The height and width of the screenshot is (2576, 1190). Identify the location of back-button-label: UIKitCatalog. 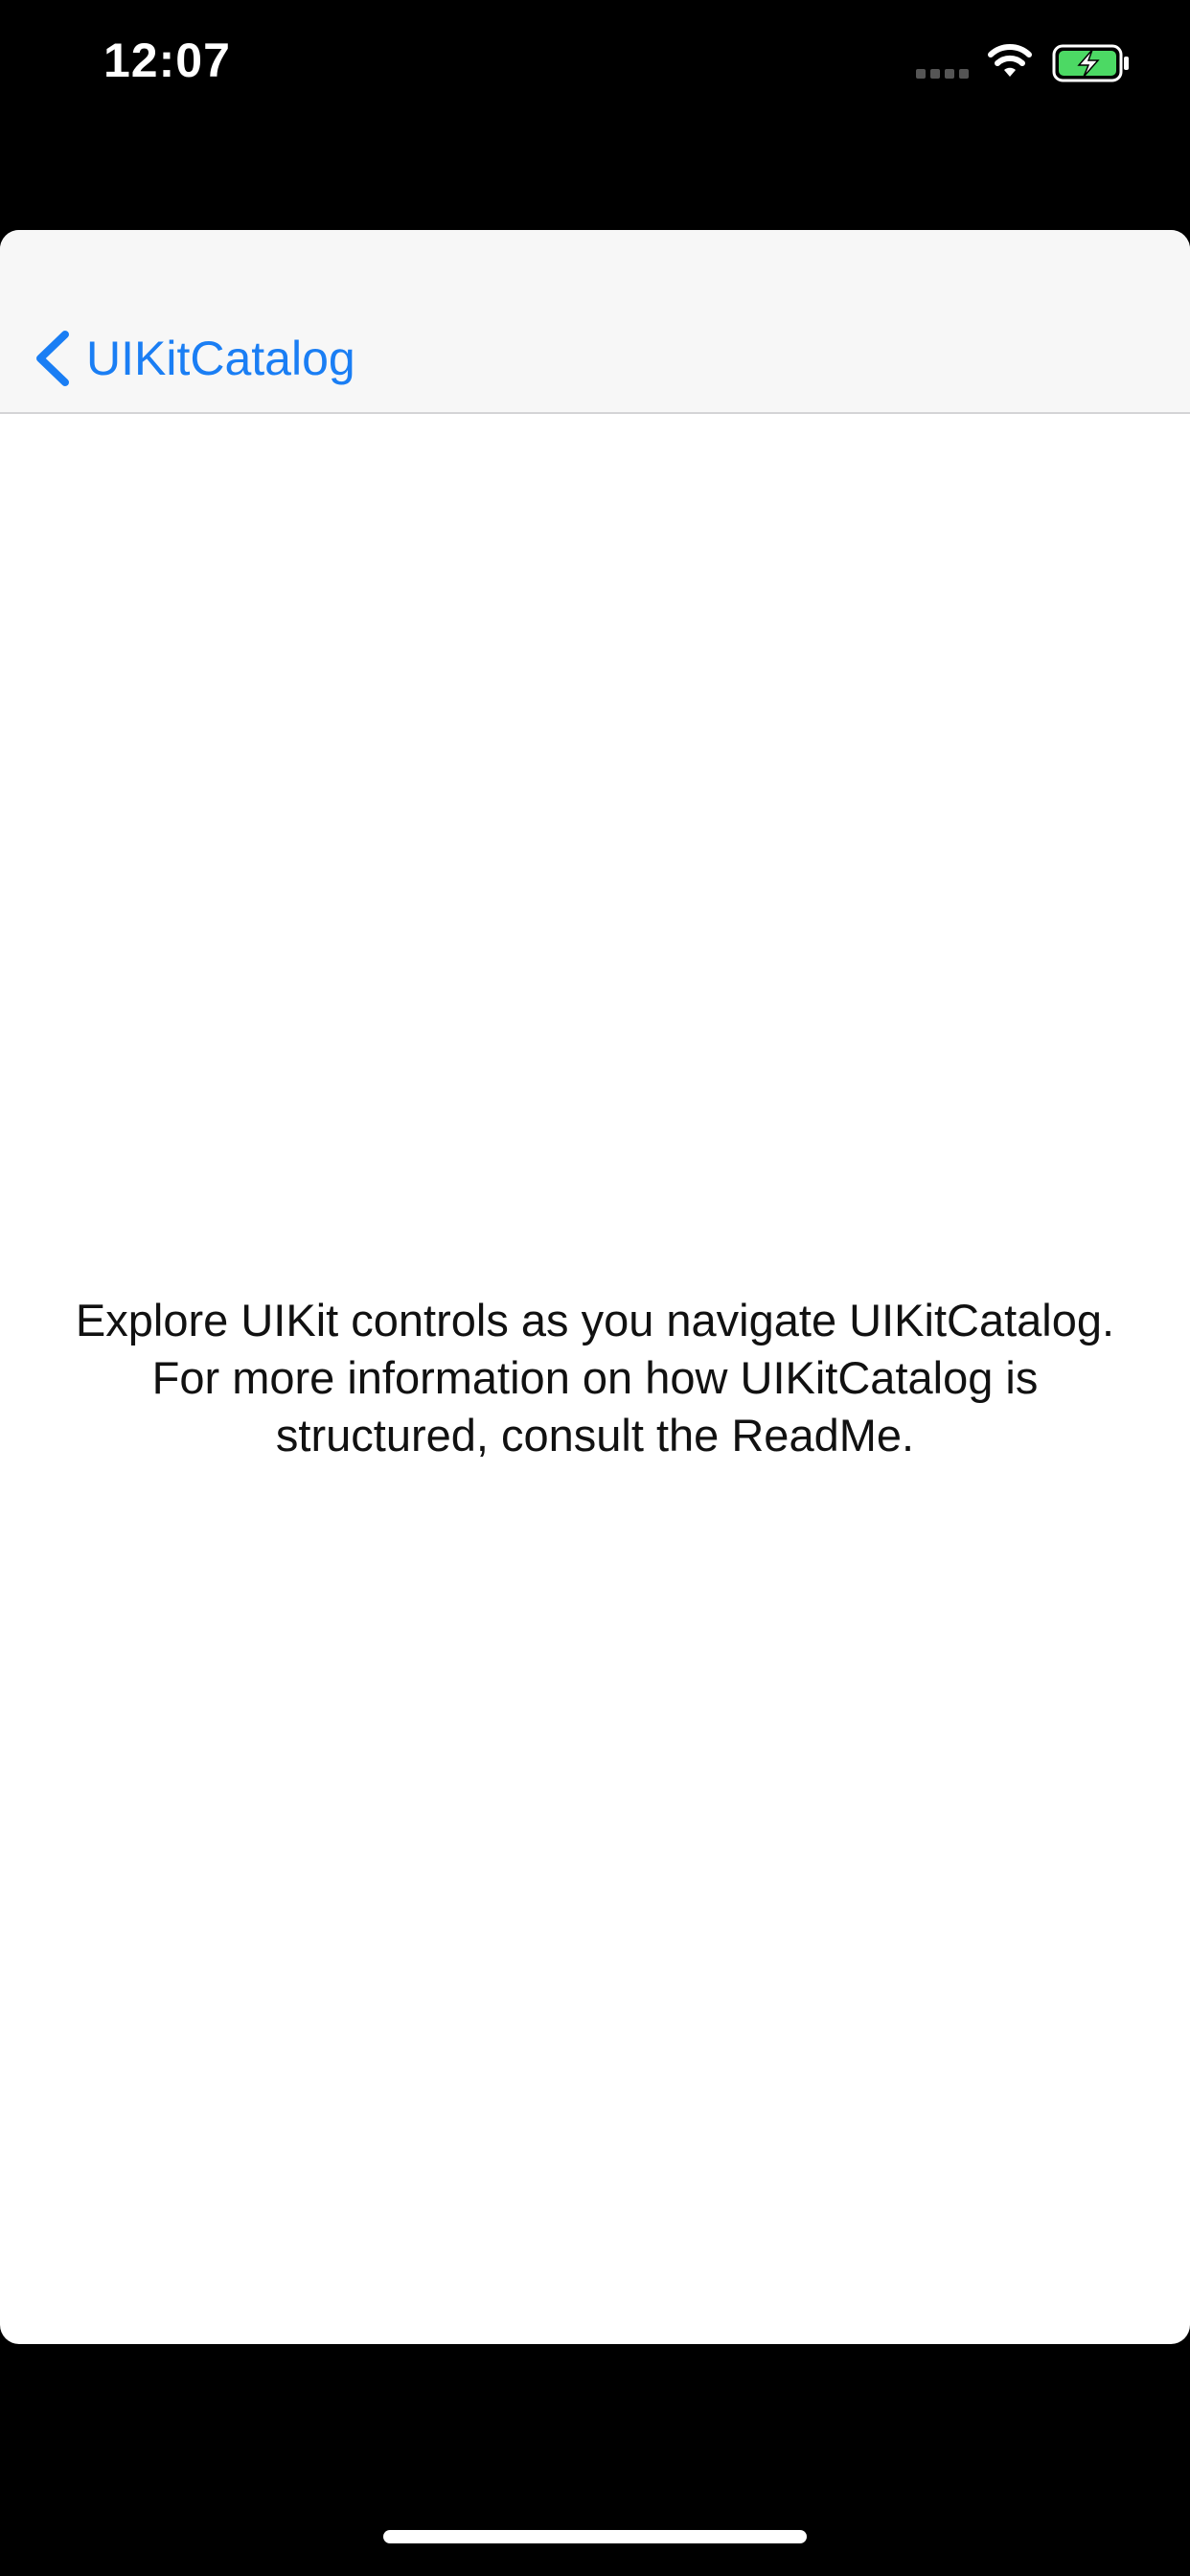
(221, 358).